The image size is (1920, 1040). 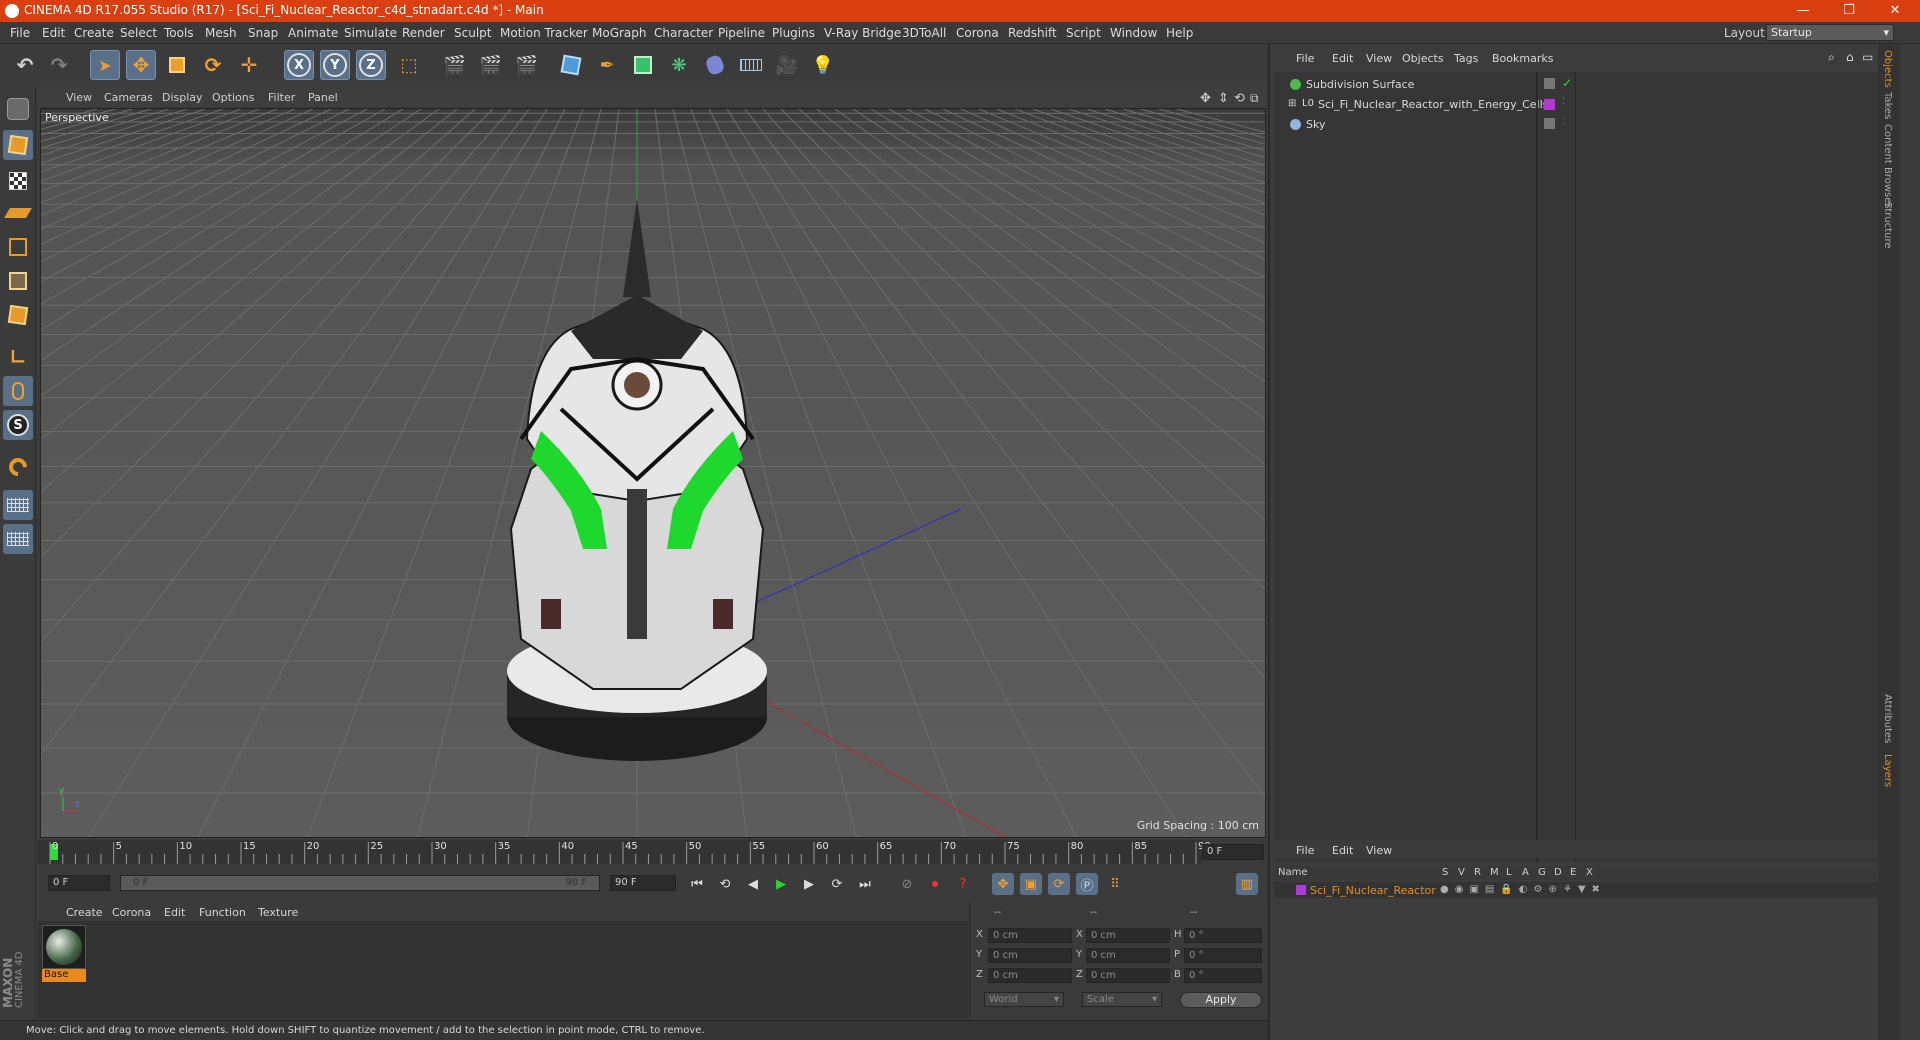 What do you see at coordinates (18, 145) in the screenshot?
I see `model-mode-button` at bounding box center [18, 145].